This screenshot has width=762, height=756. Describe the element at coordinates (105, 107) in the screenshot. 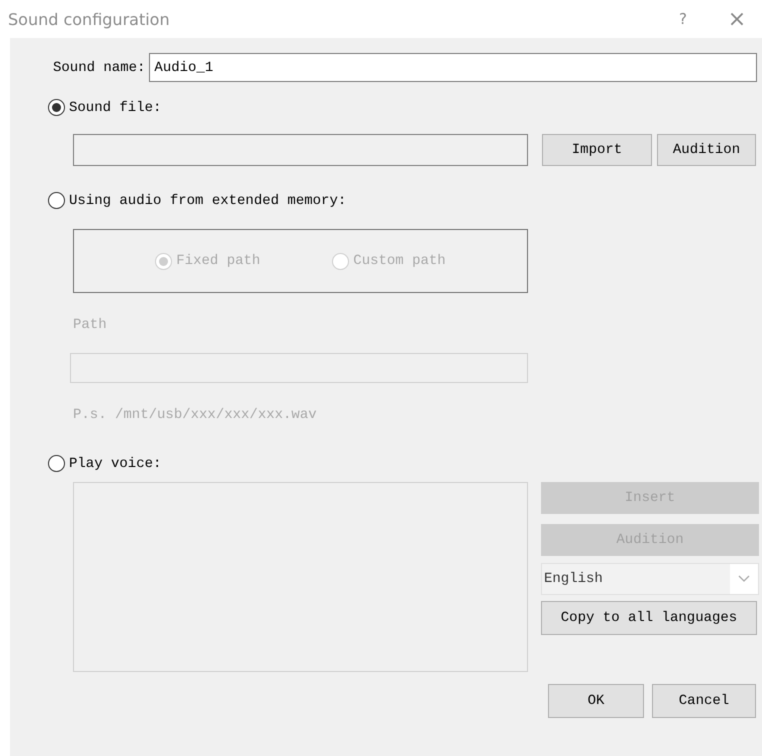

I see `sound-file-option: Sound file:` at that location.